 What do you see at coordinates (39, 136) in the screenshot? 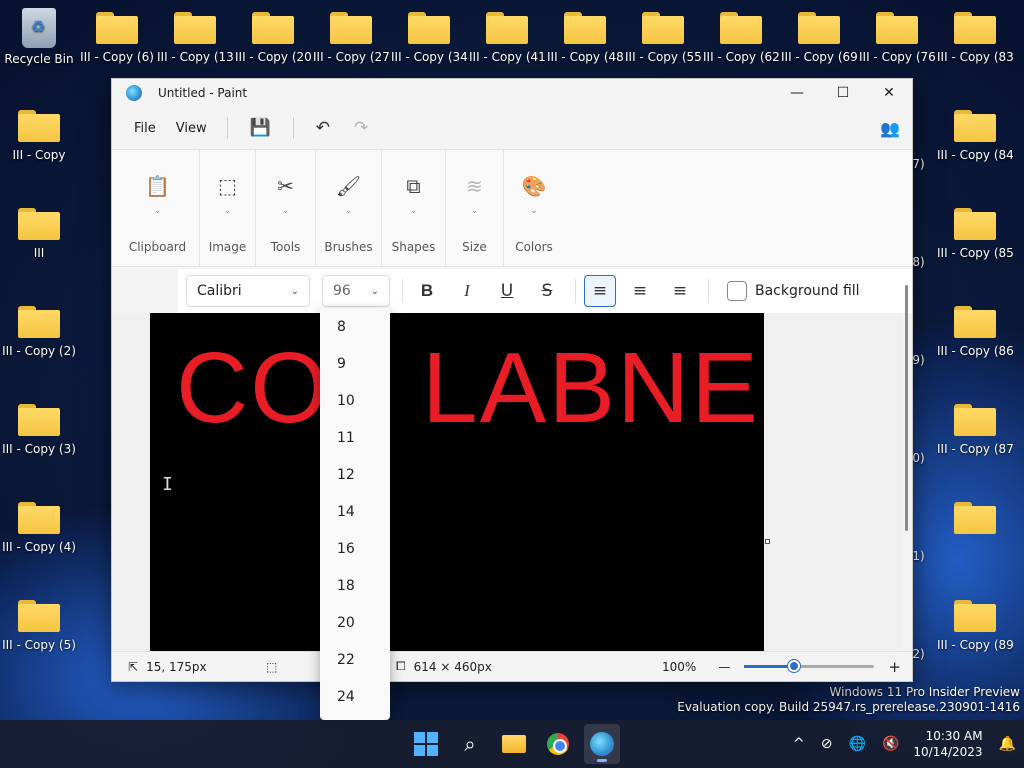
I see `desktop-icon-folder: III - Copy` at bounding box center [39, 136].